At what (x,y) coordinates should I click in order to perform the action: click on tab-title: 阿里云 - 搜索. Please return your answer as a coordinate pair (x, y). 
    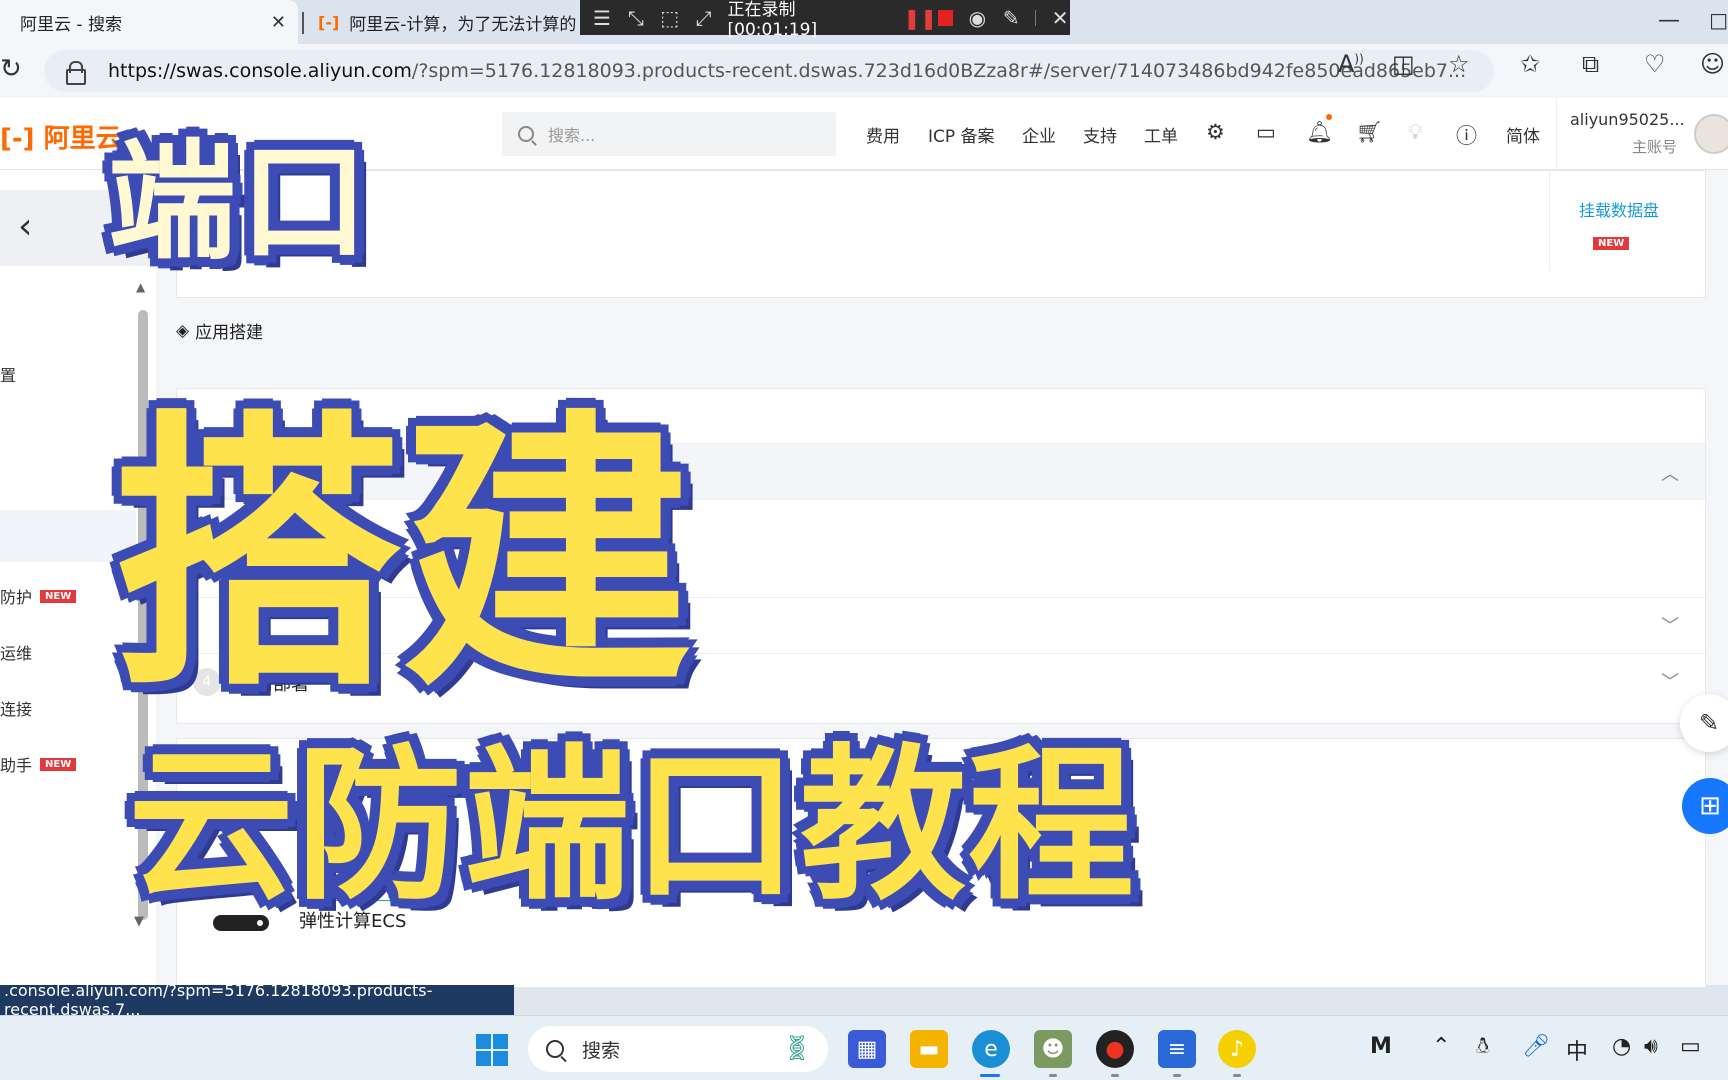
    Looking at the image, I should click on (71, 24).